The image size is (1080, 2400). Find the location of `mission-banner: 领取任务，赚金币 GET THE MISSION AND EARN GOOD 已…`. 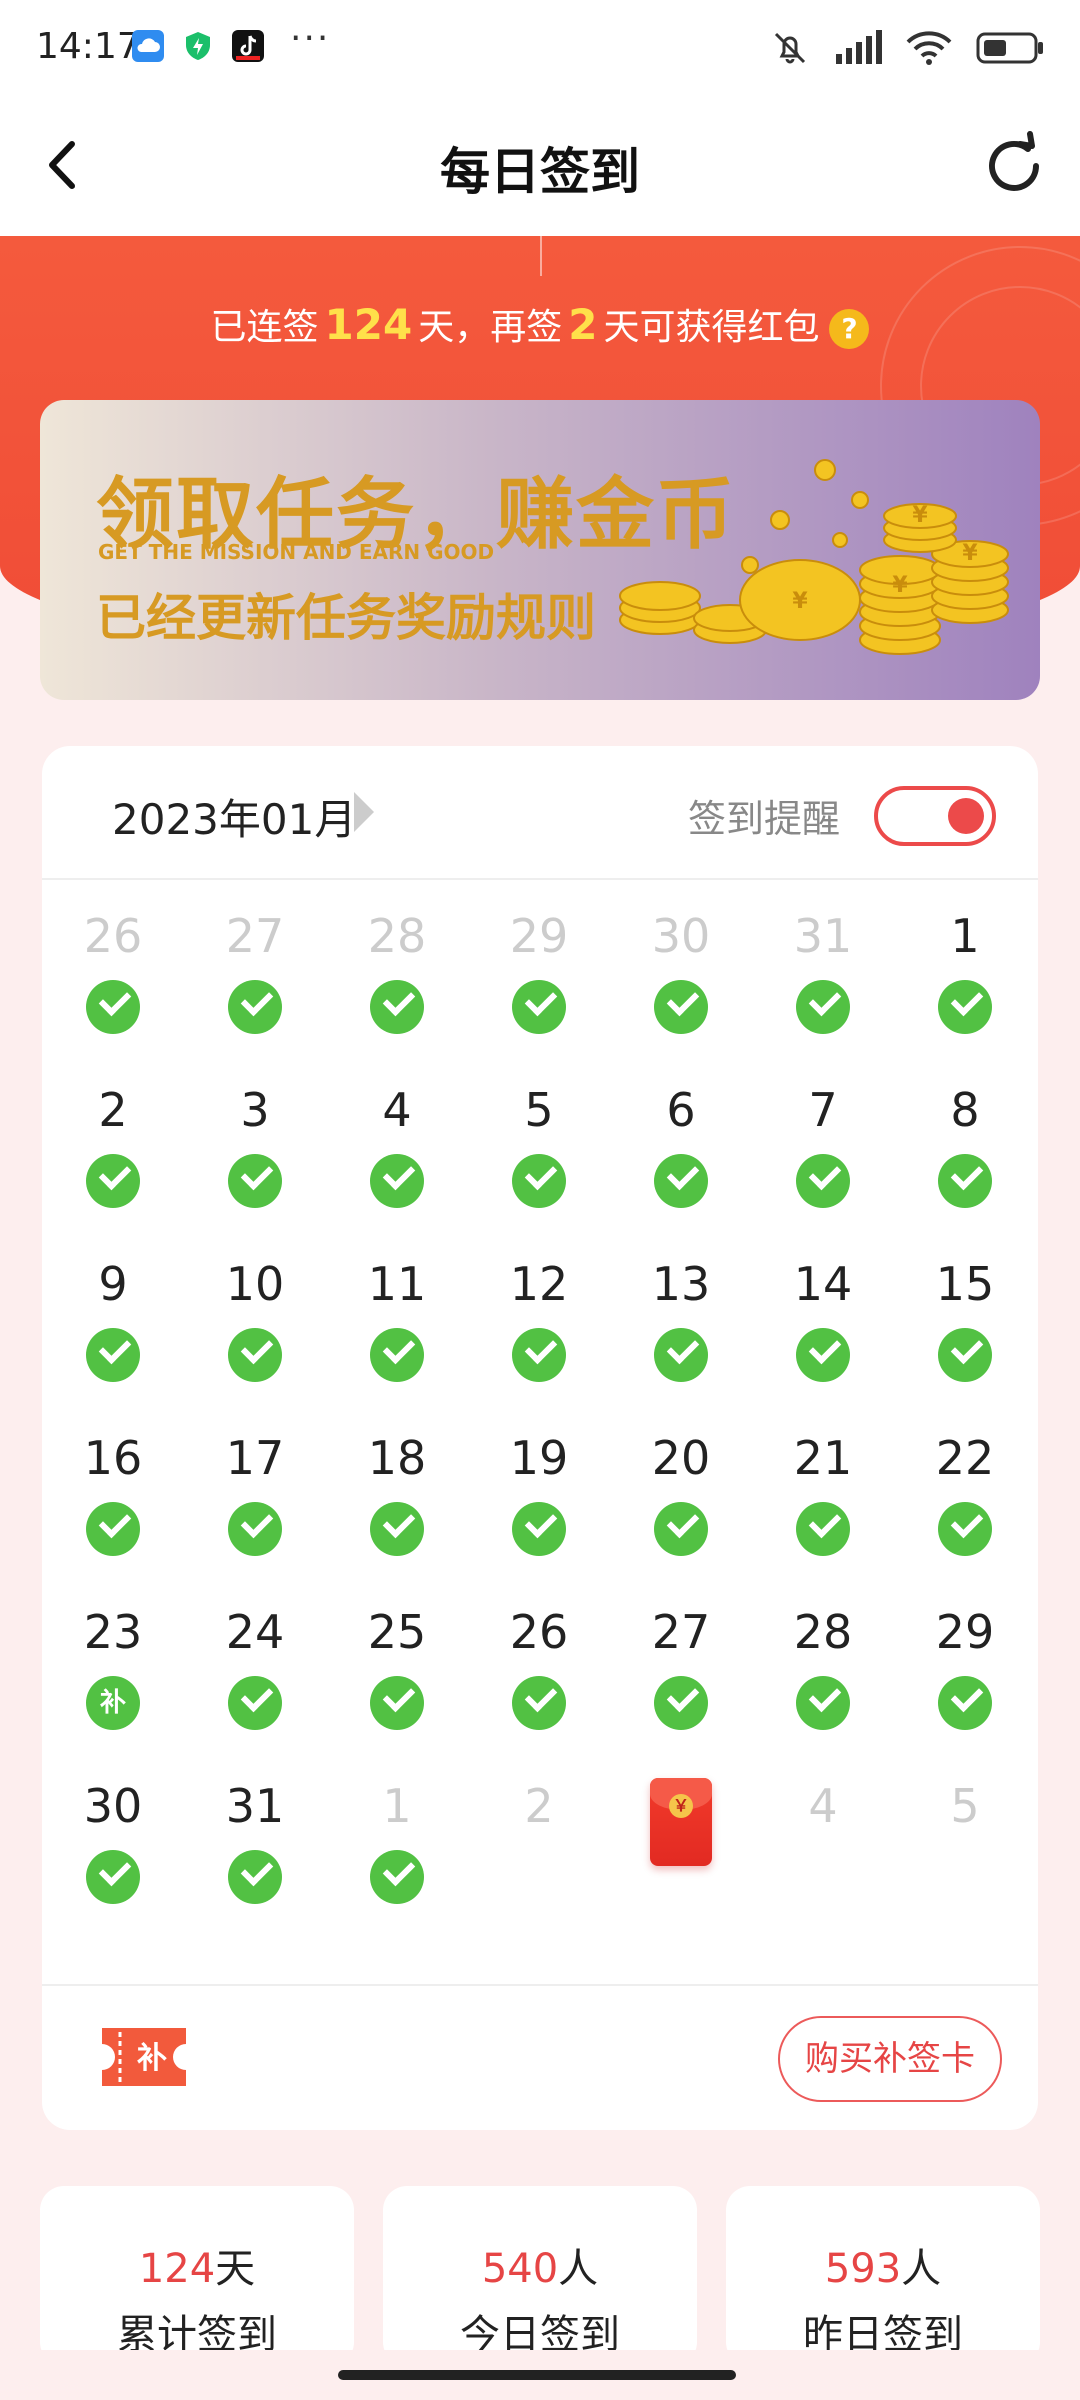

mission-banner: 领取任务，赚金币 GET THE MISSION AND EARN GOOD 已… is located at coordinates (540, 550).